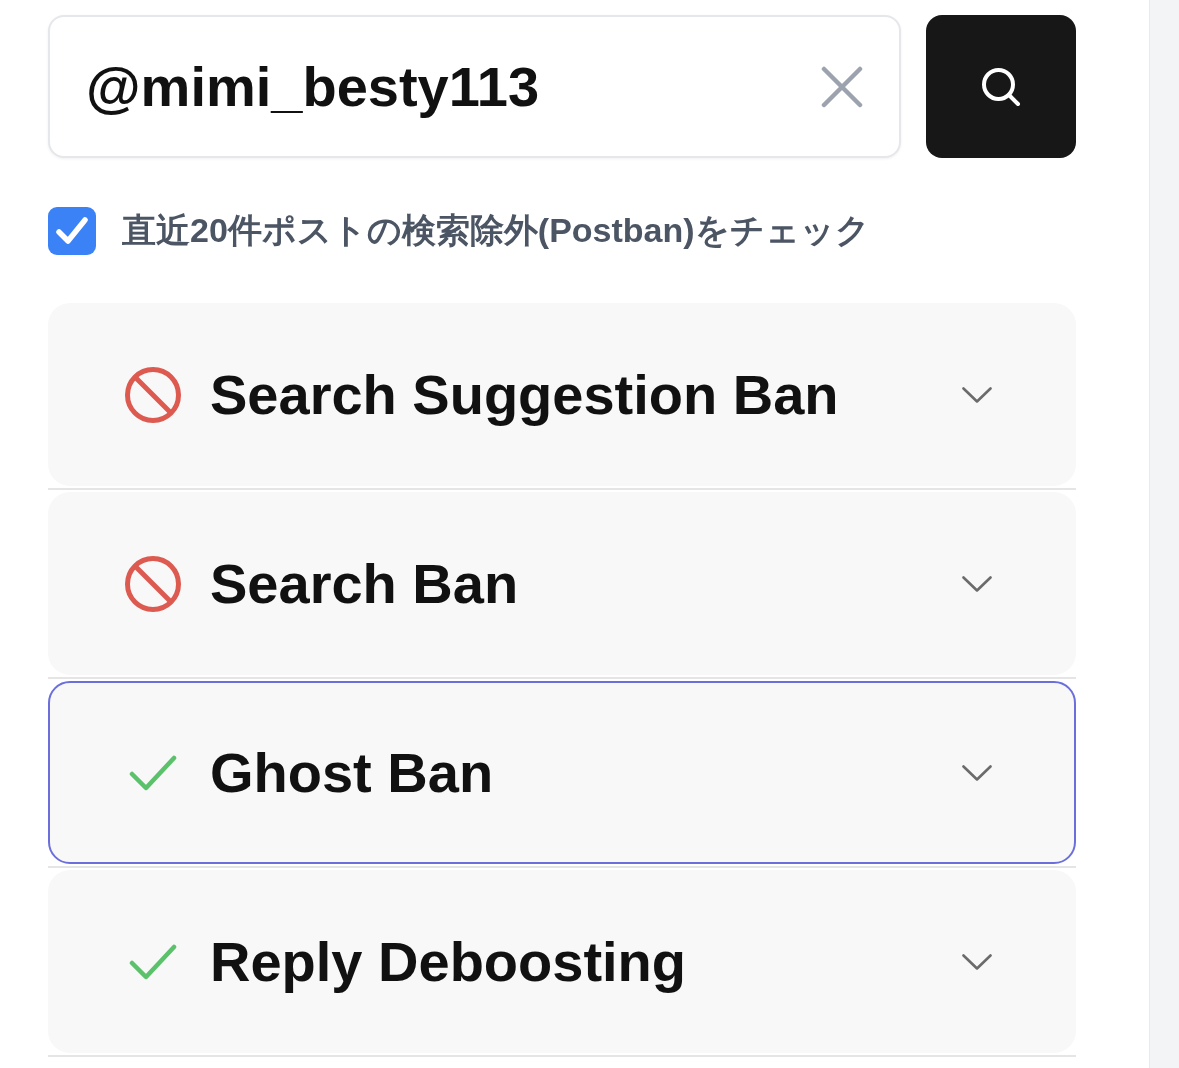 This screenshot has width=1179, height=1068. What do you see at coordinates (496, 230) in the screenshot?
I see `checkbox-label: 直近20件ポストの検索除外(Postban)をチェック` at bounding box center [496, 230].